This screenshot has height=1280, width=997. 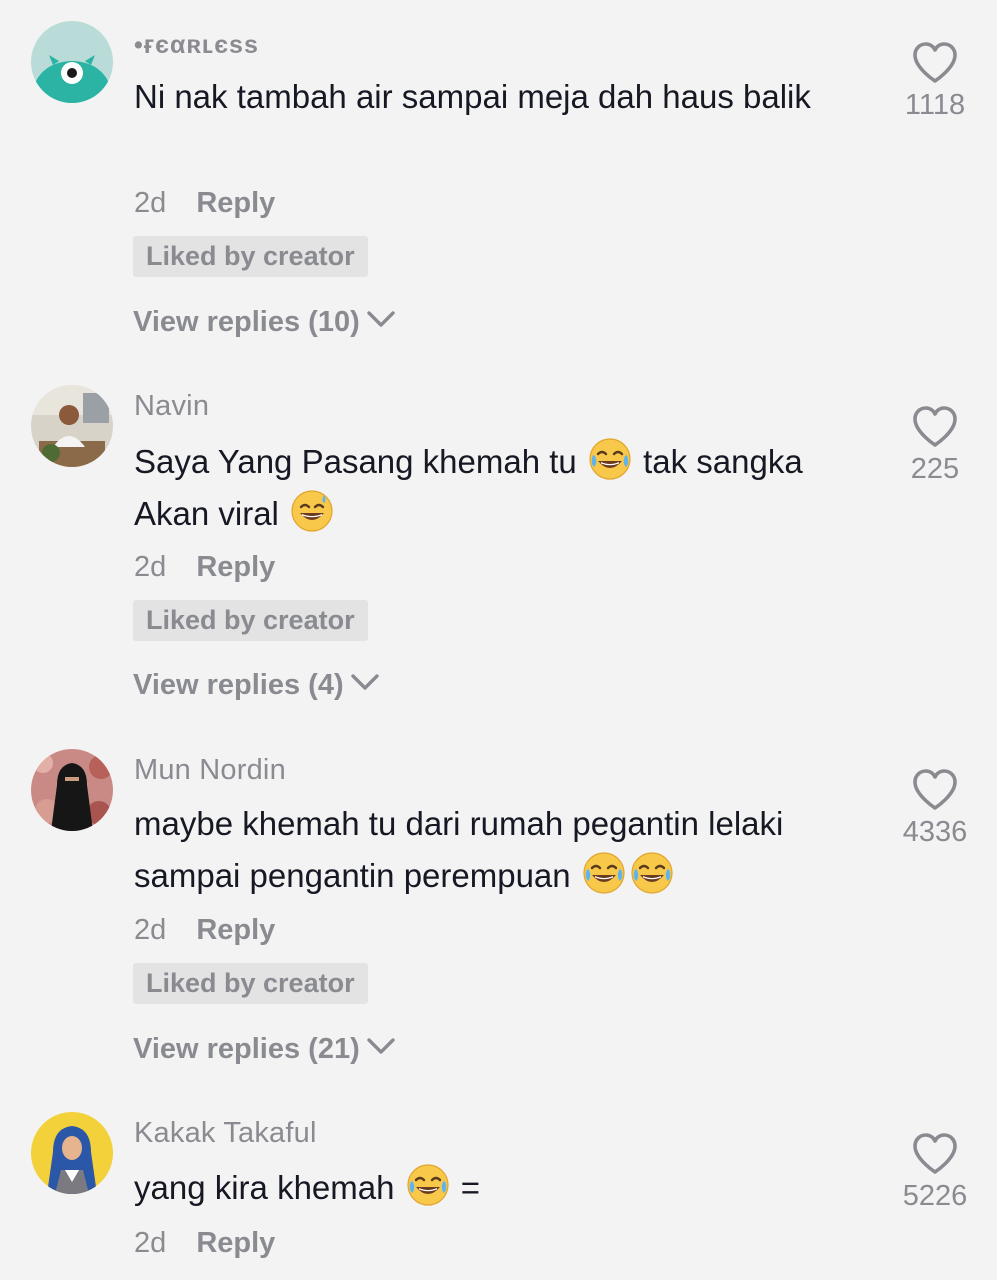 I want to click on like-column: 1118, so click(x=935, y=81).